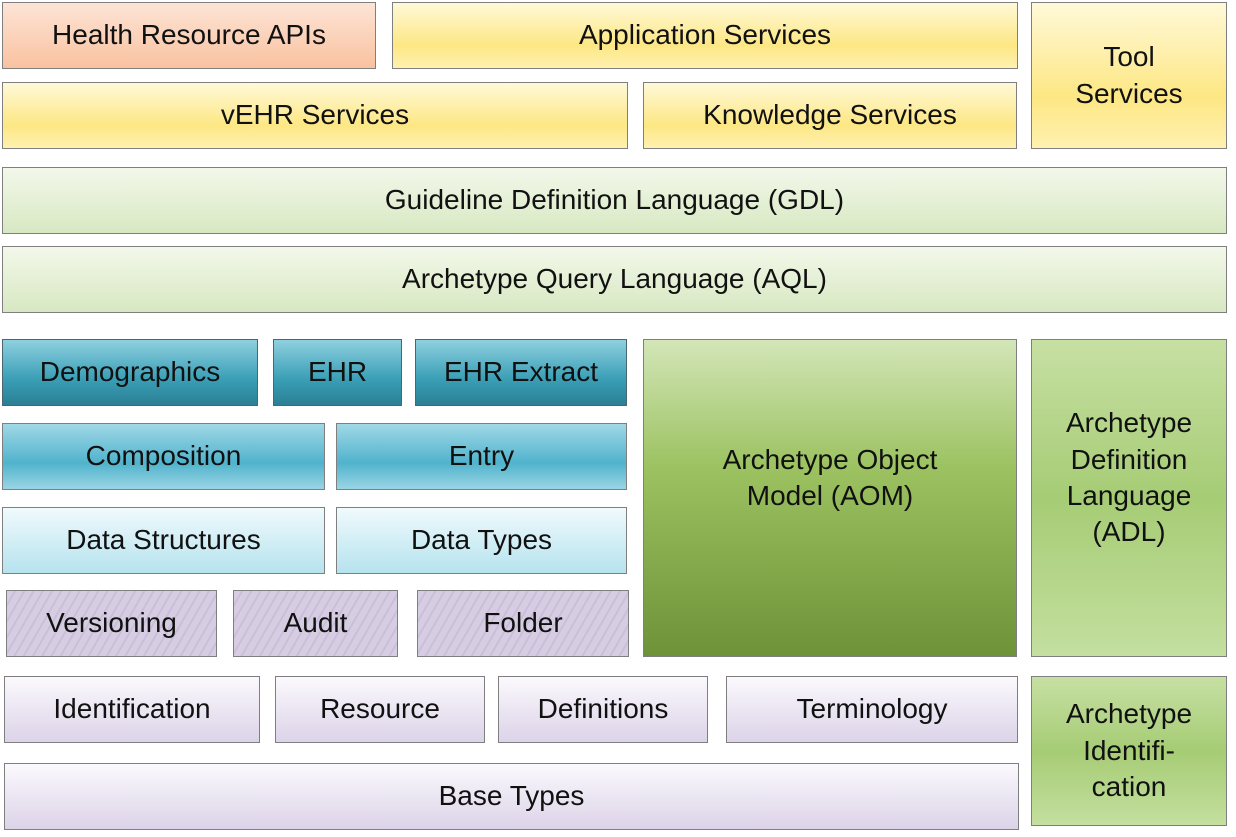 This screenshot has height=837, width=1236. What do you see at coordinates (705, 35) in the screenshot?
I see `application-services-box: Application Services` at bounding box center [705, 35].